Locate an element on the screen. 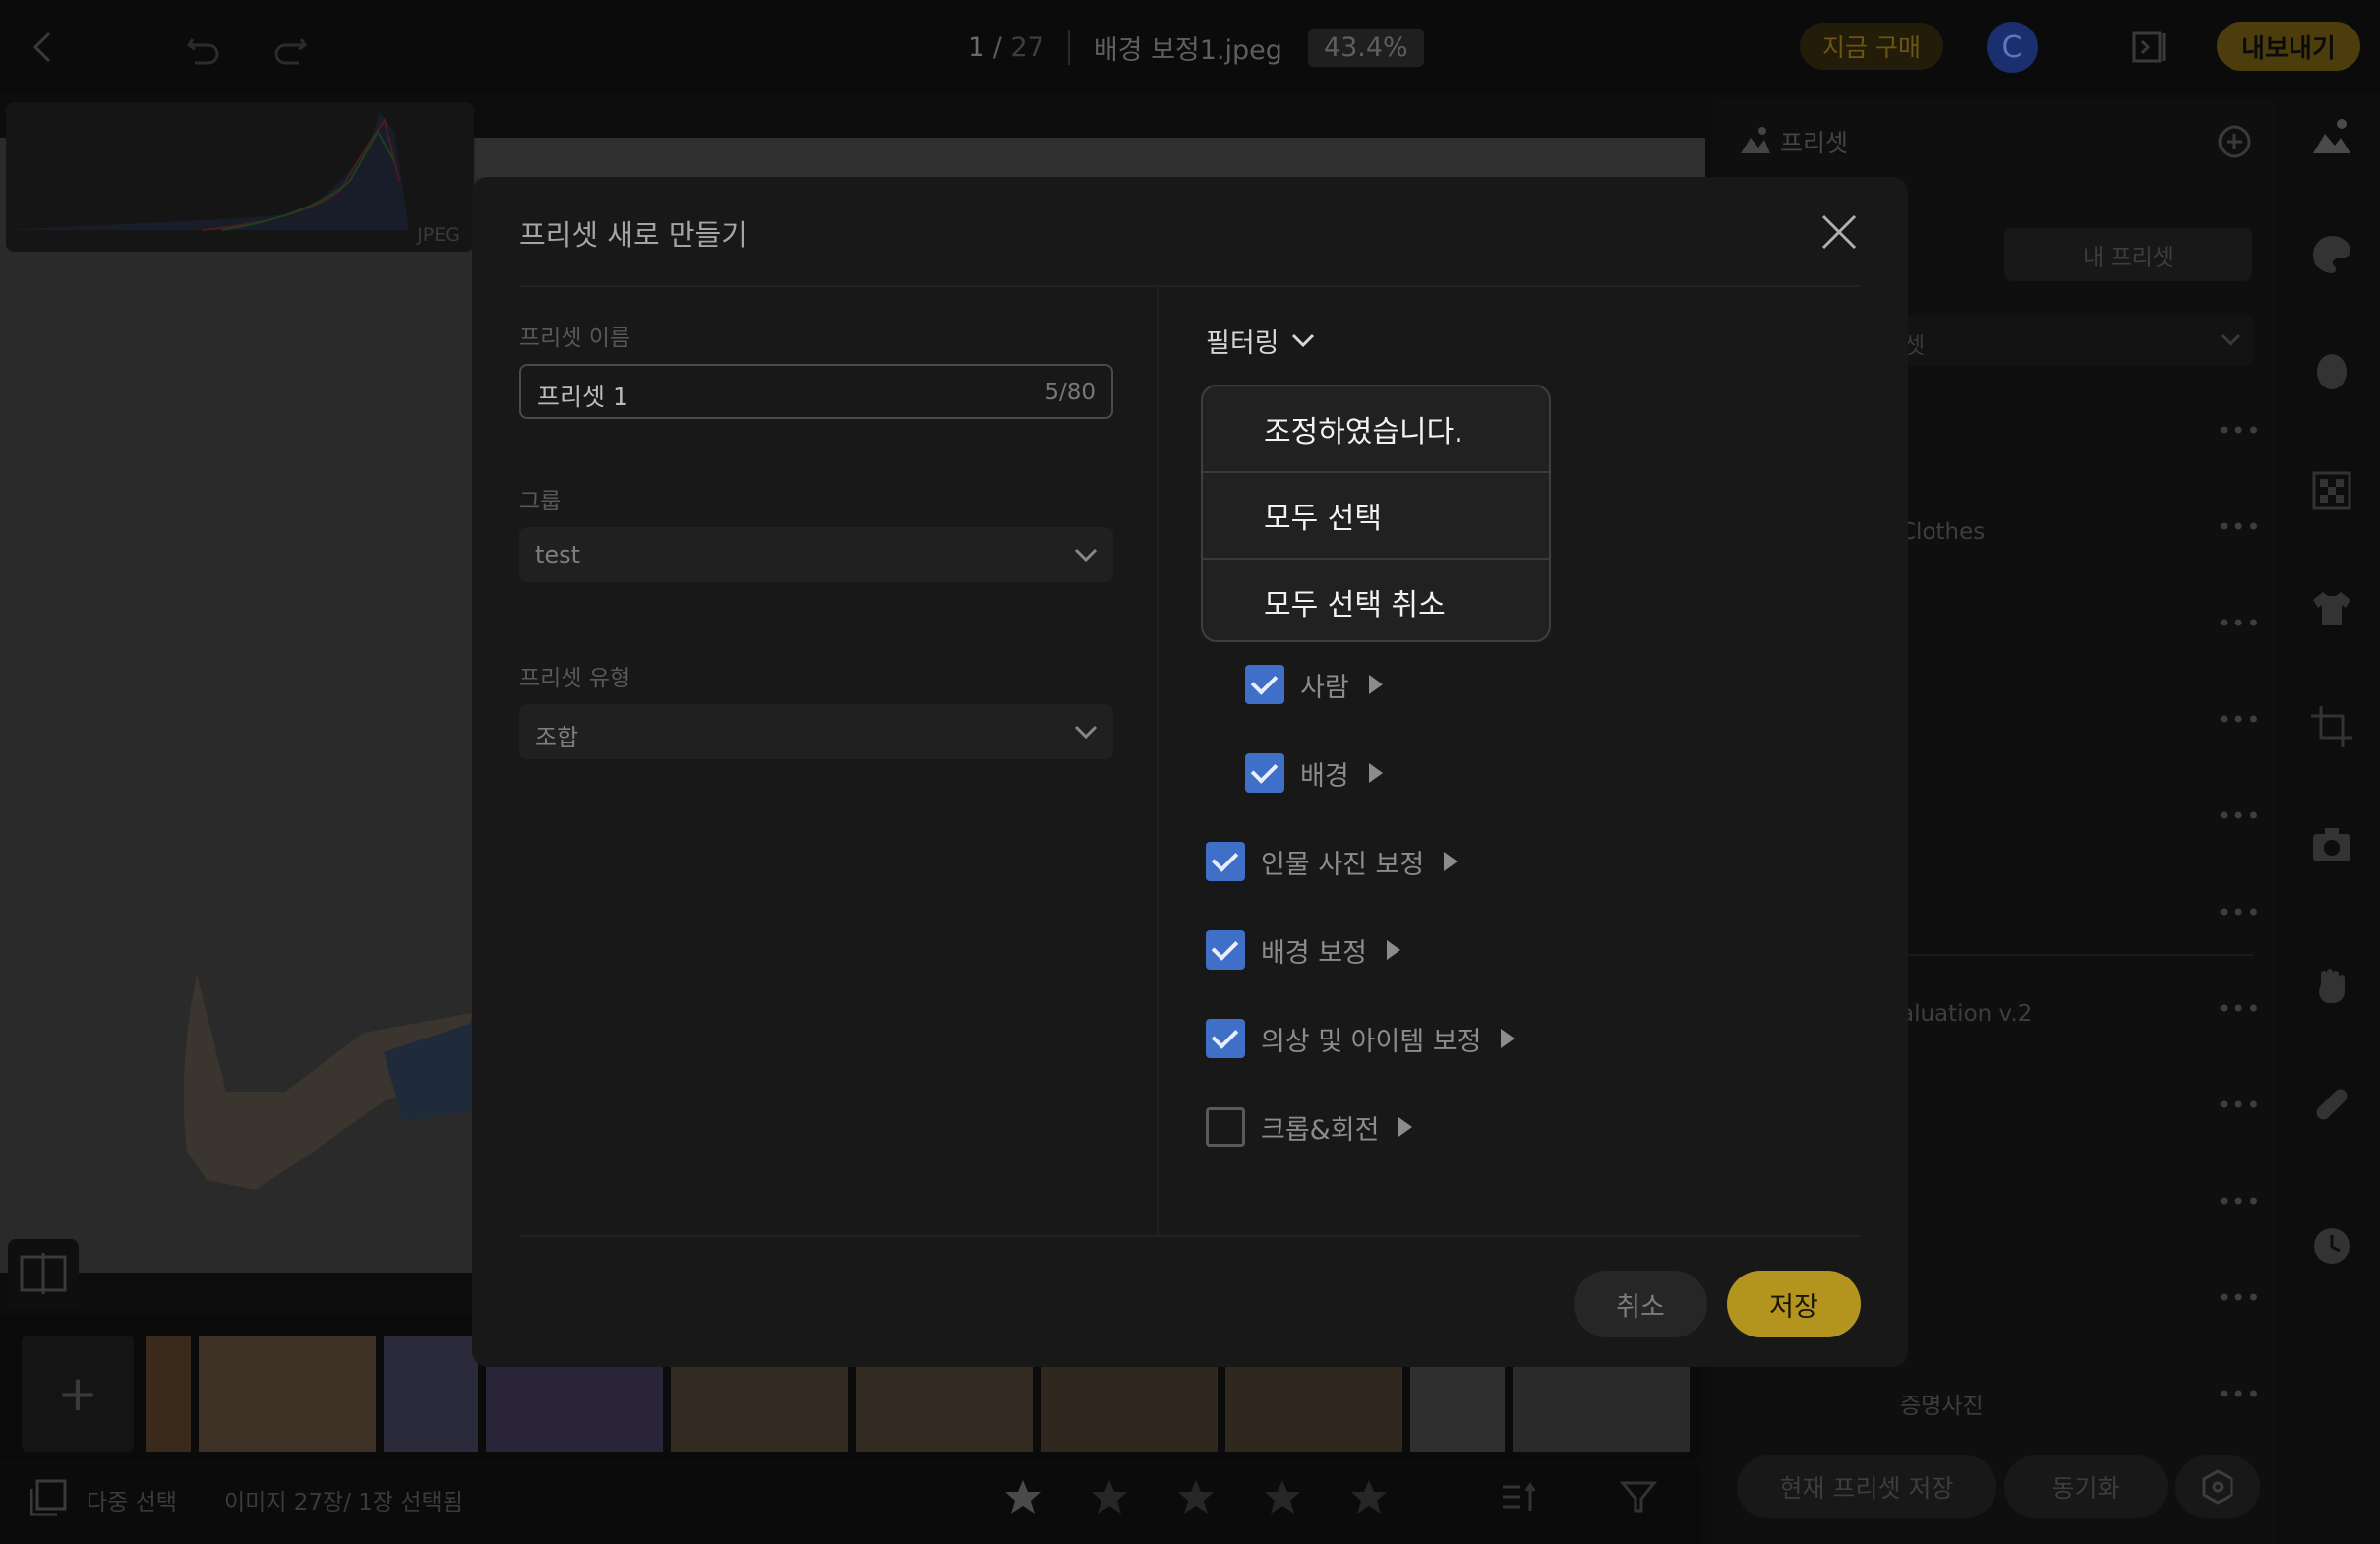 This screenshot has width=2380, height=1544. undo-icon is located at coordinates (202, 47).